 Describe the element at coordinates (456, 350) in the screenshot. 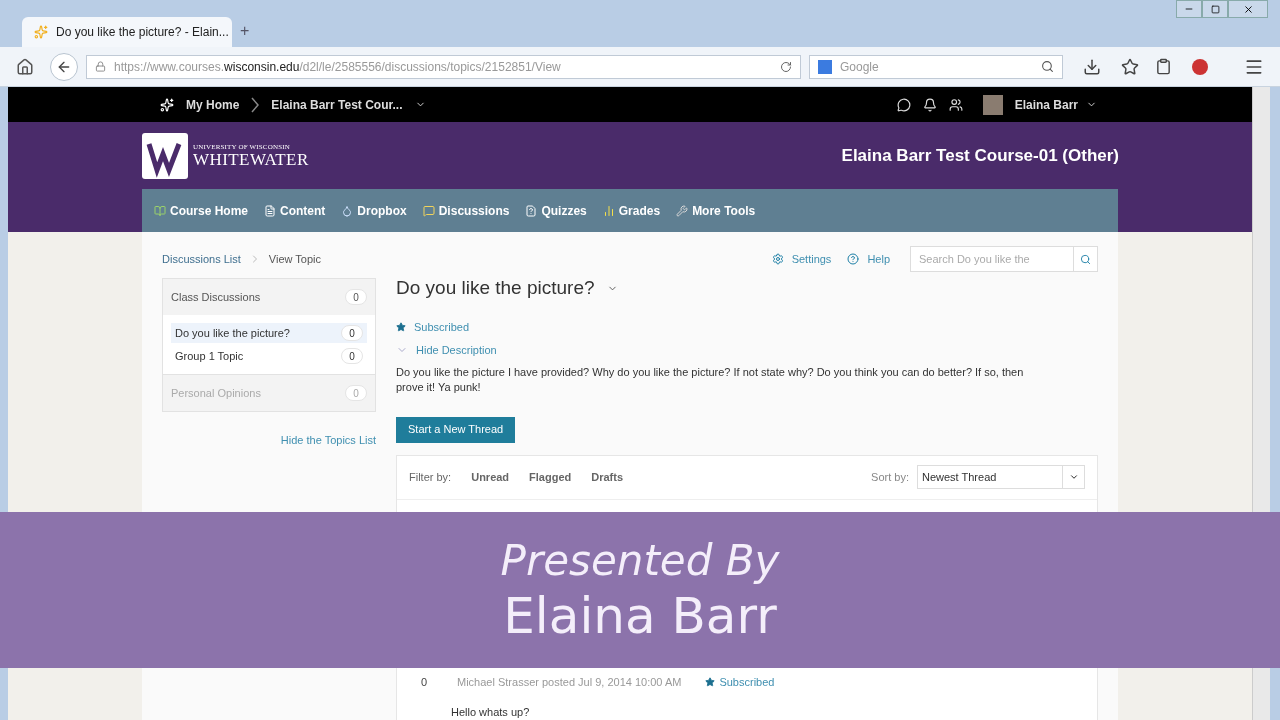

I see `hide-description-link: Hide Description` at that location.